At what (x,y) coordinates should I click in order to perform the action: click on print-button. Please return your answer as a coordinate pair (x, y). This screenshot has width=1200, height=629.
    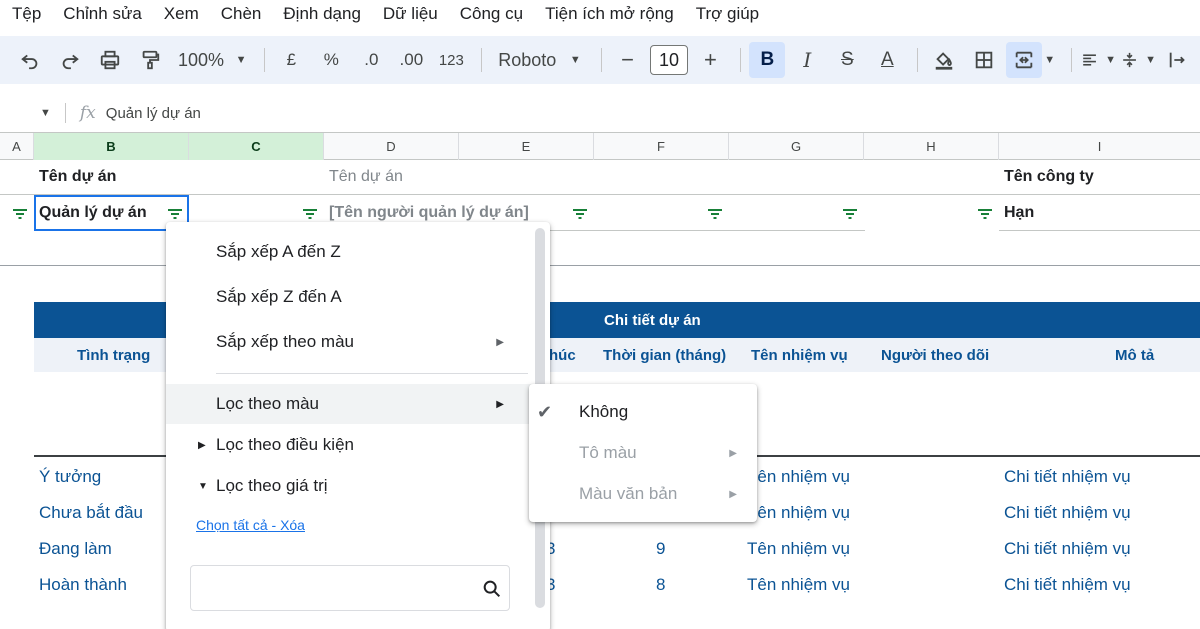
    Looking at the image, I should click on (110, 60).